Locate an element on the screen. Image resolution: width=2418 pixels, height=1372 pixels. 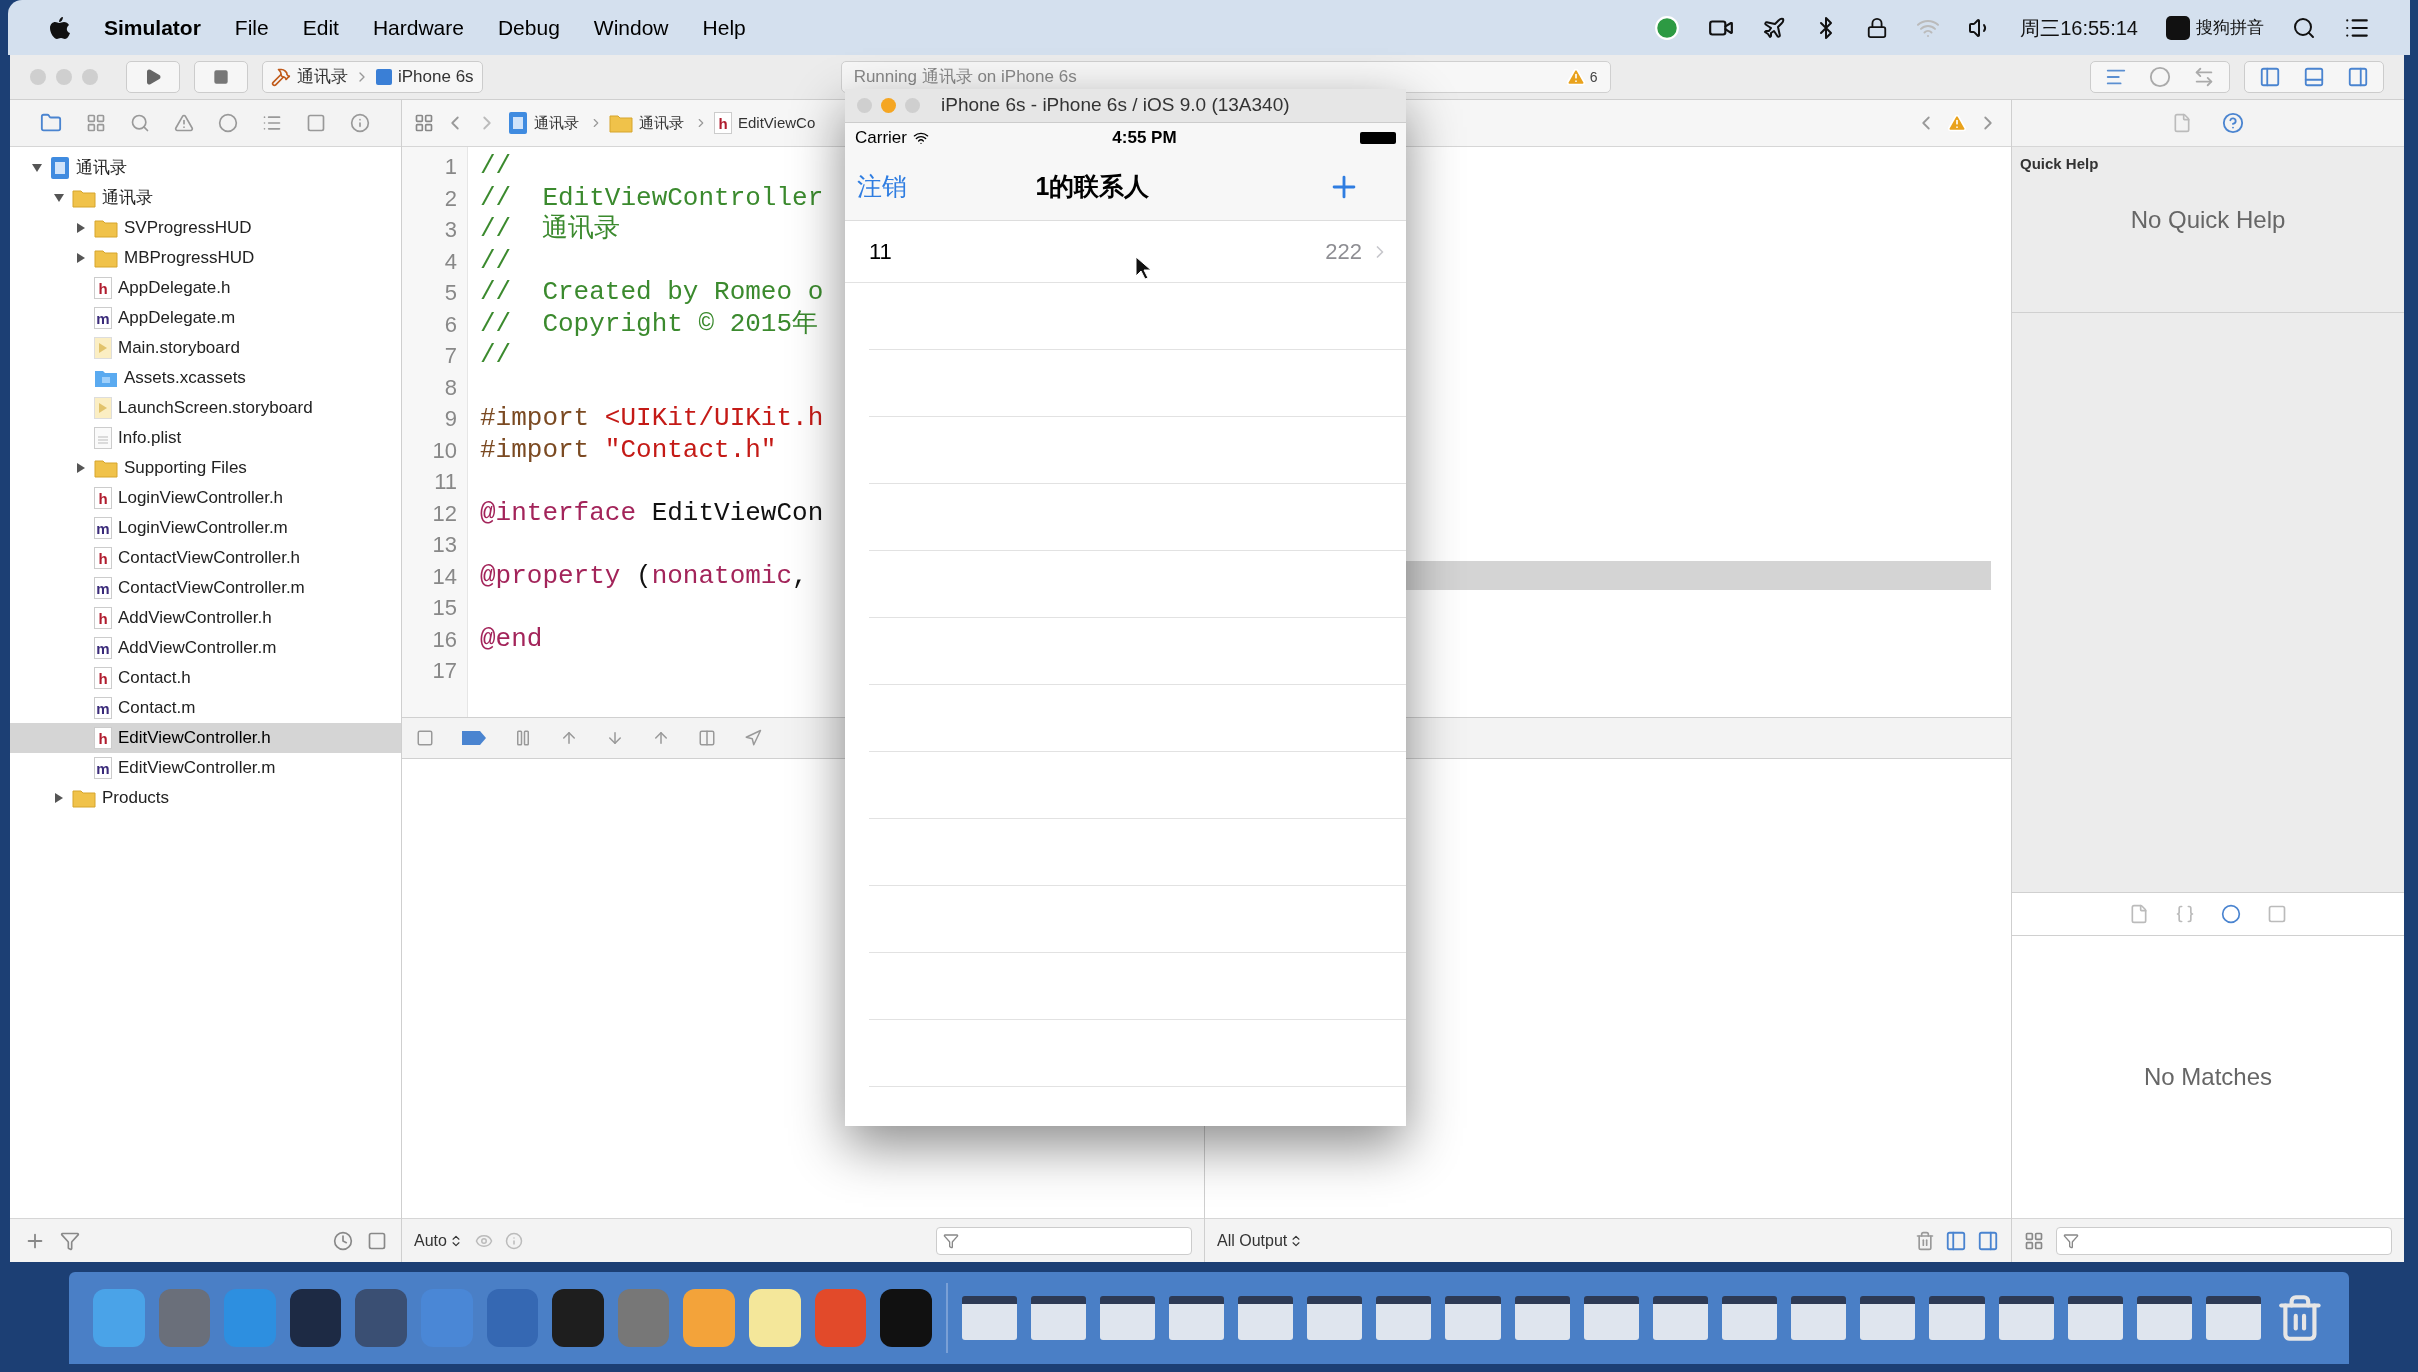
navigator-item: Info.plist is located at coordinates (205, 438).